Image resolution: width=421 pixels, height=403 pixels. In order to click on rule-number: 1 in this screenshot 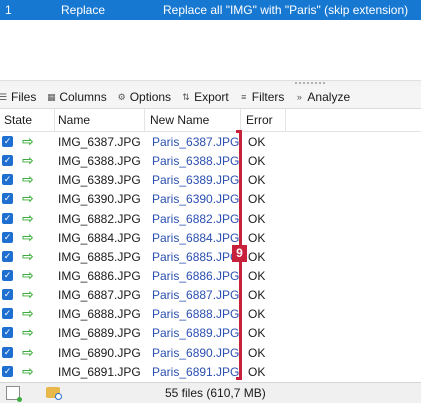, I will do `click(8, 10)`.